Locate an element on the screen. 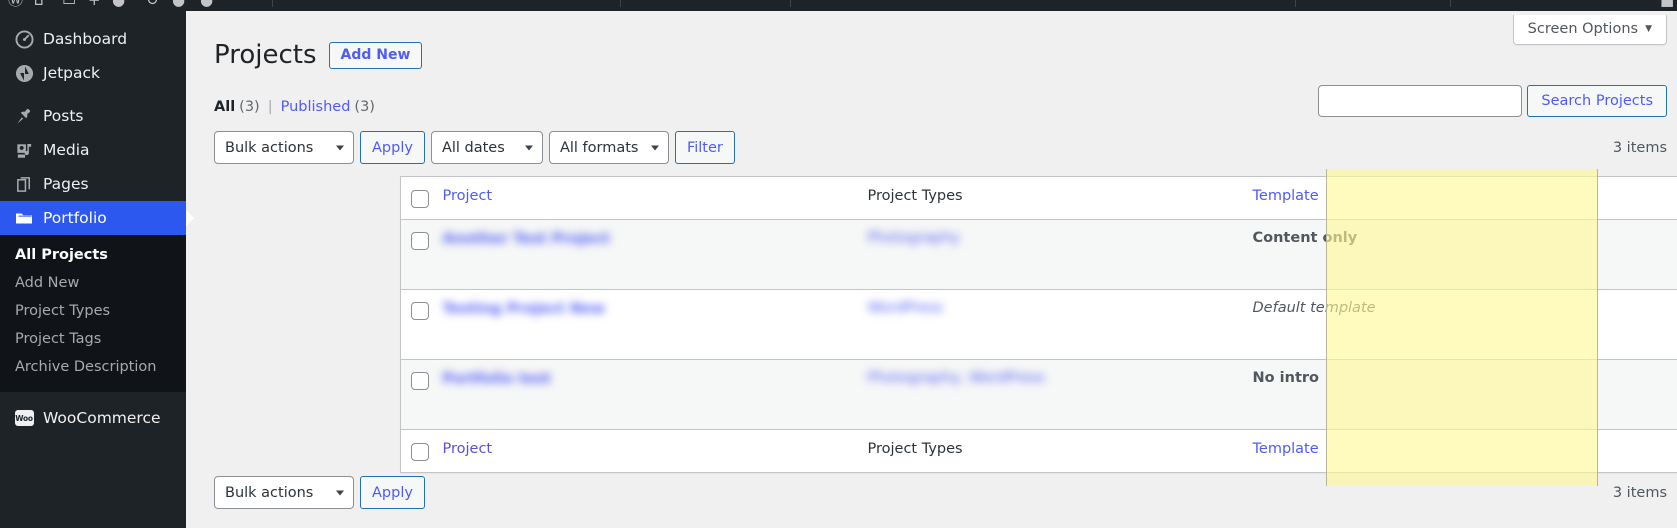  pin-icon is located at coordinates (24, 116).